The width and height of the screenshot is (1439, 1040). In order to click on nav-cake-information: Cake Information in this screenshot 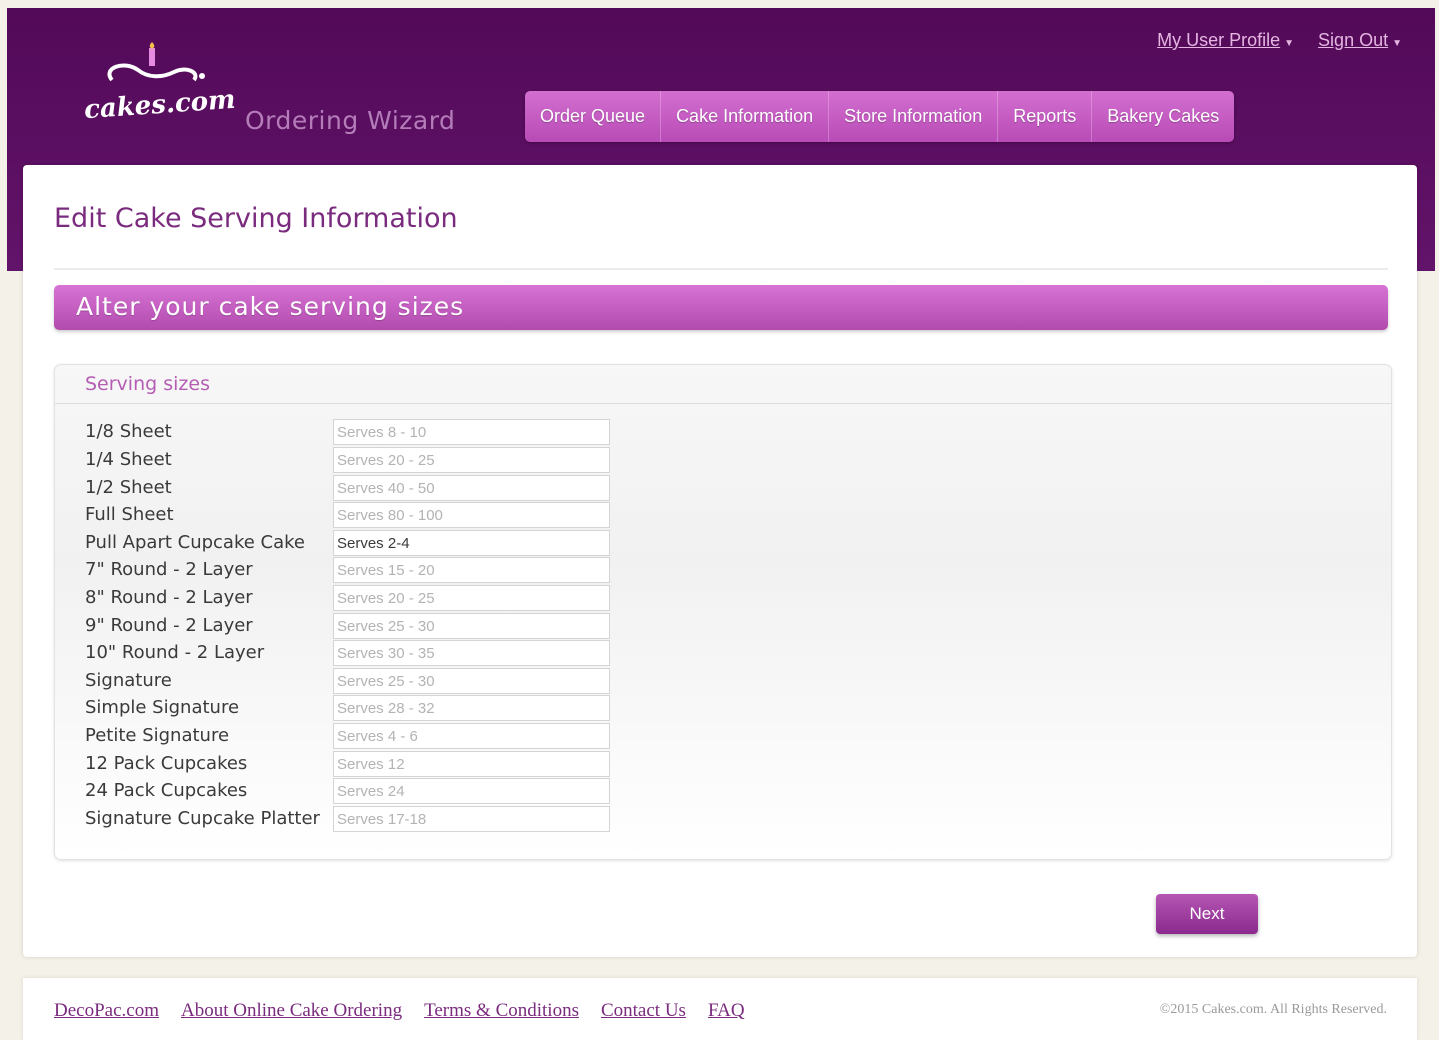, I will do `click(745, 116)`.